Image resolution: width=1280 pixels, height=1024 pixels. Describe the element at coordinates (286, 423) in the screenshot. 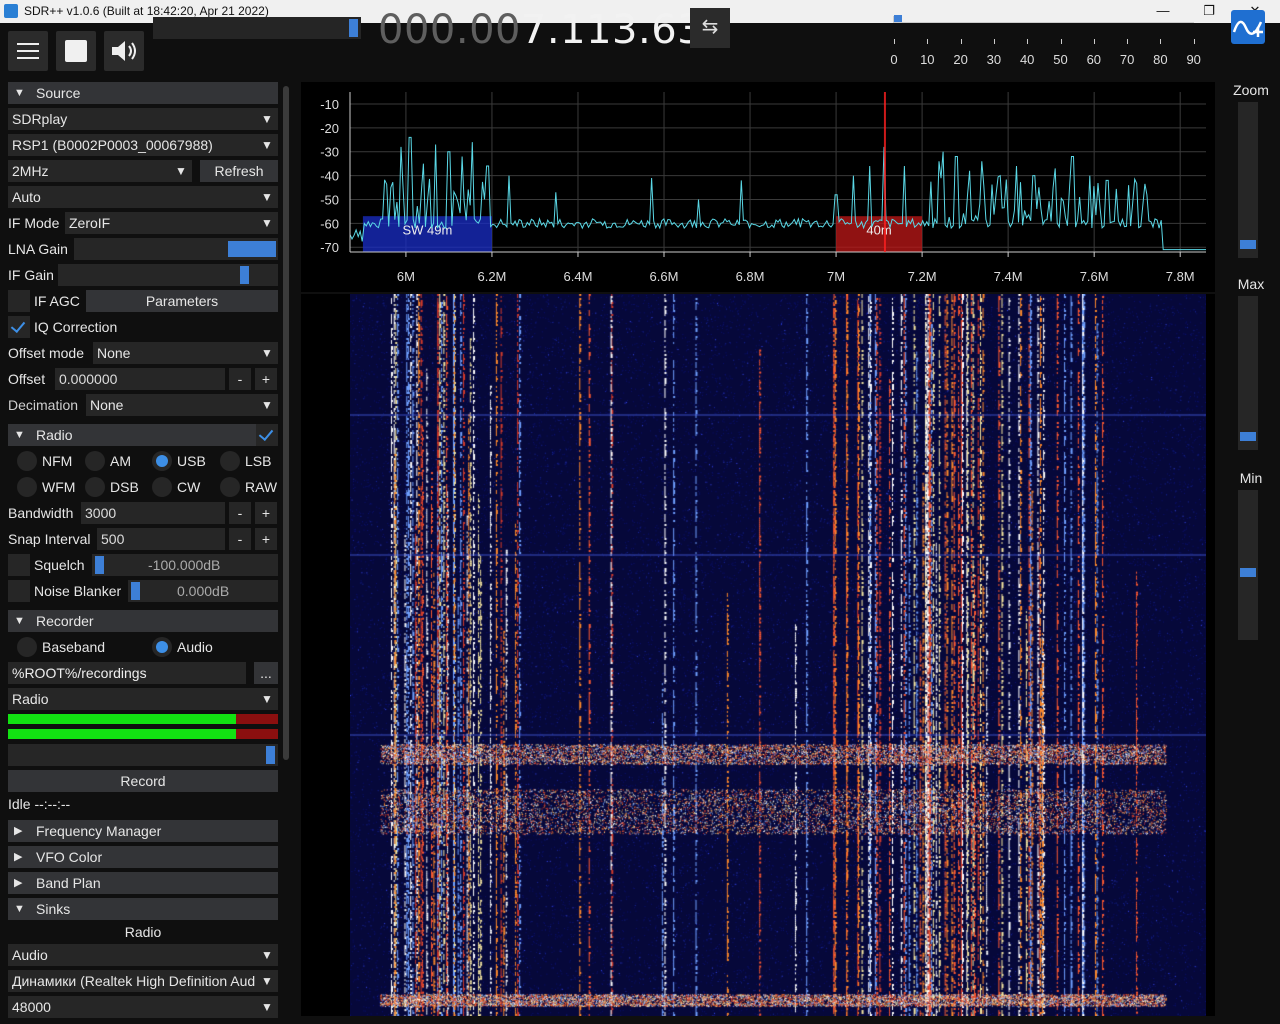

I see `panel-scrollbar` at that location.